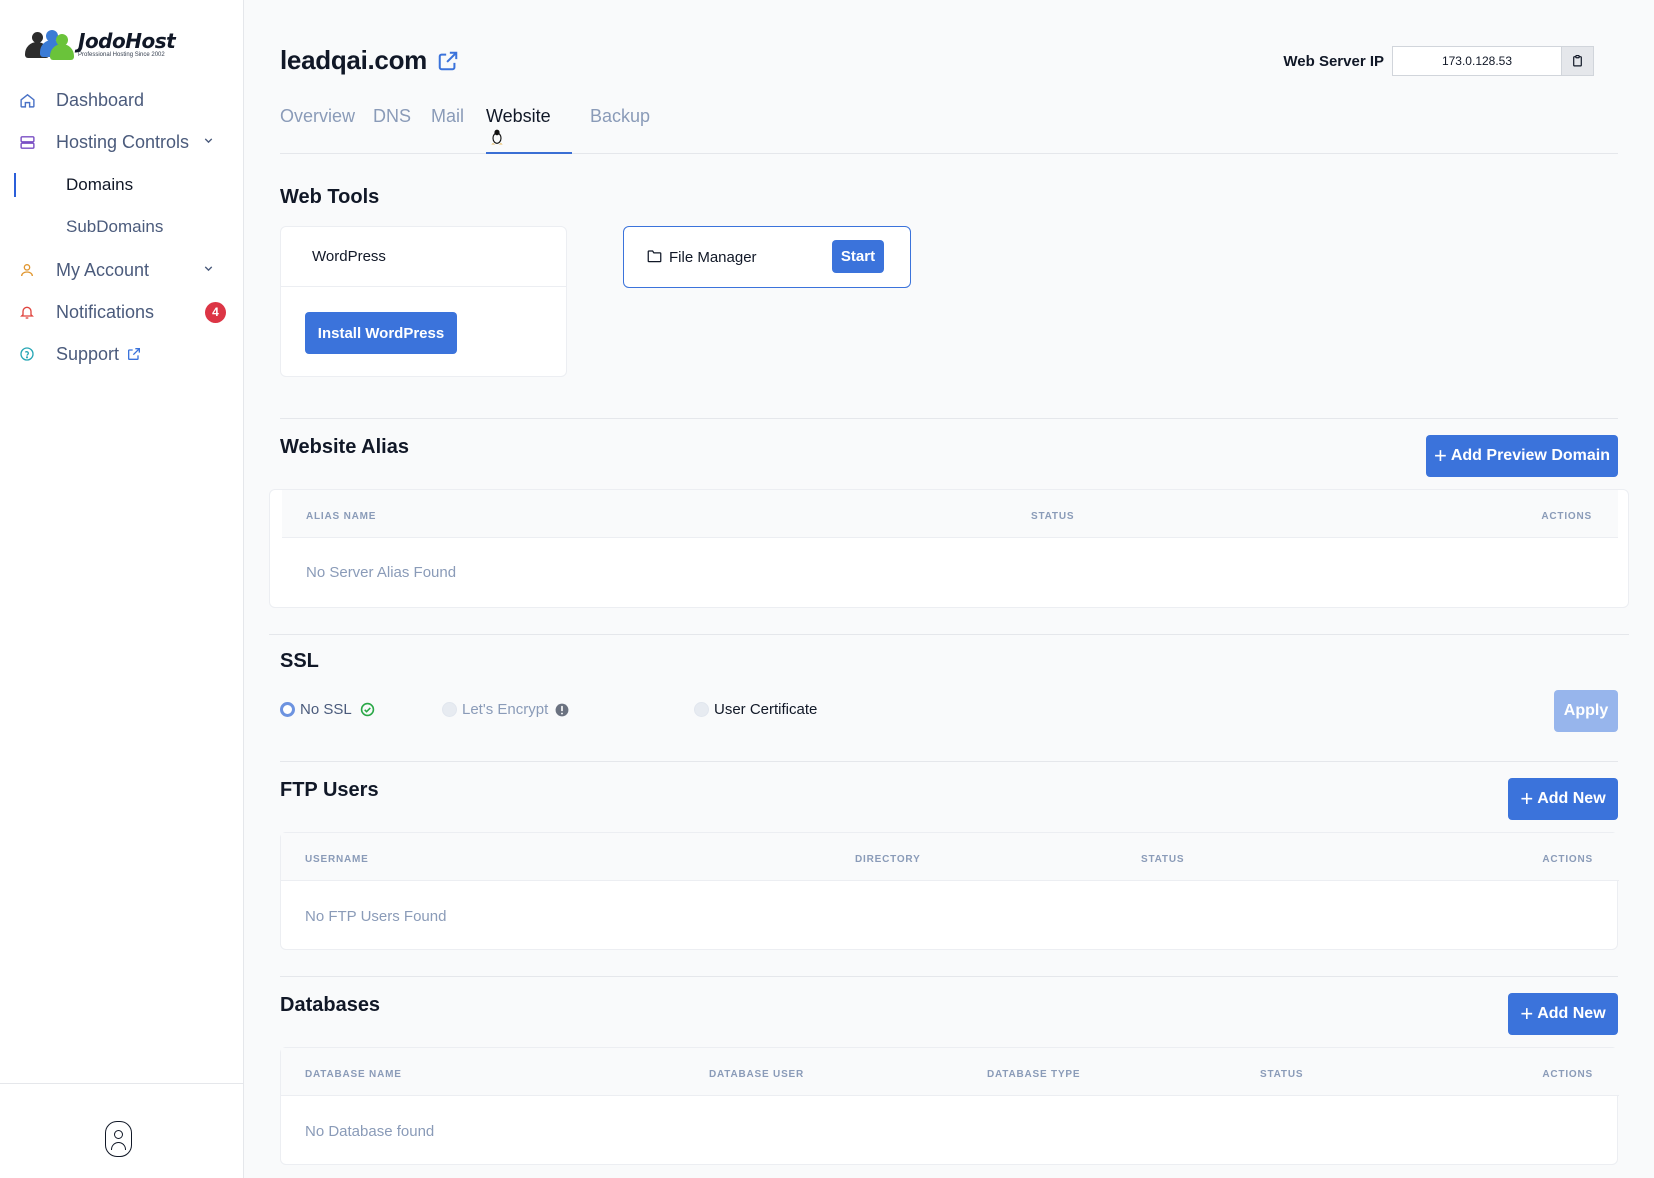 Image resolution: width=1654 pixels, height=1178 pixels. I want to click on user-avatar-icon, so click(118, 1139).